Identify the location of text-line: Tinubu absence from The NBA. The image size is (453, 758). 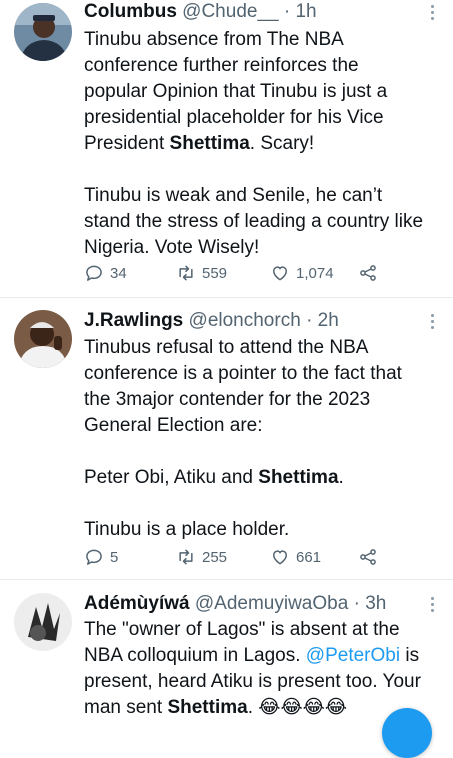
(214, 39).